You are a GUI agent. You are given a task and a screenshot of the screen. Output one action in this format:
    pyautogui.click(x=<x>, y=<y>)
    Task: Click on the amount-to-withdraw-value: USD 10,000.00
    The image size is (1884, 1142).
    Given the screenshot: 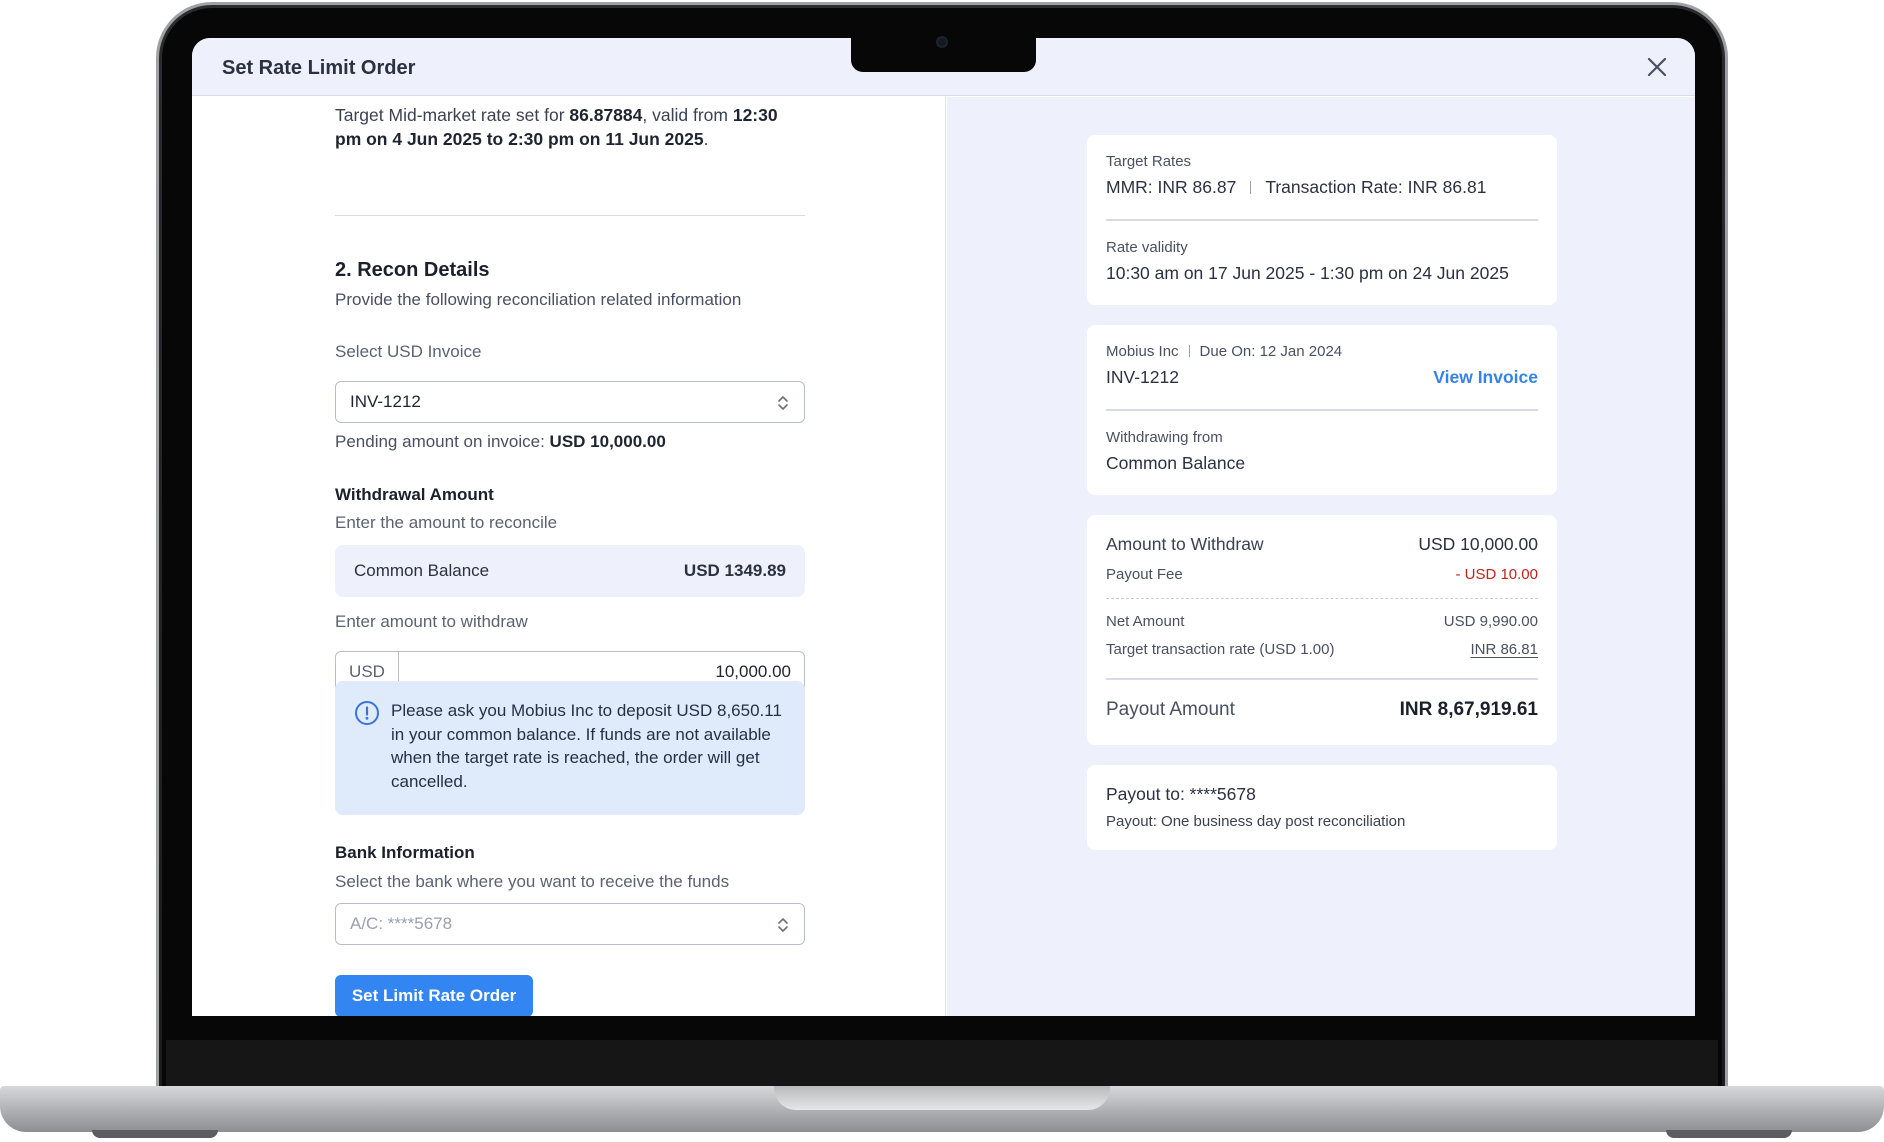 What is the action you would take?
    pyautogui.click(x=1478, y=544)
    